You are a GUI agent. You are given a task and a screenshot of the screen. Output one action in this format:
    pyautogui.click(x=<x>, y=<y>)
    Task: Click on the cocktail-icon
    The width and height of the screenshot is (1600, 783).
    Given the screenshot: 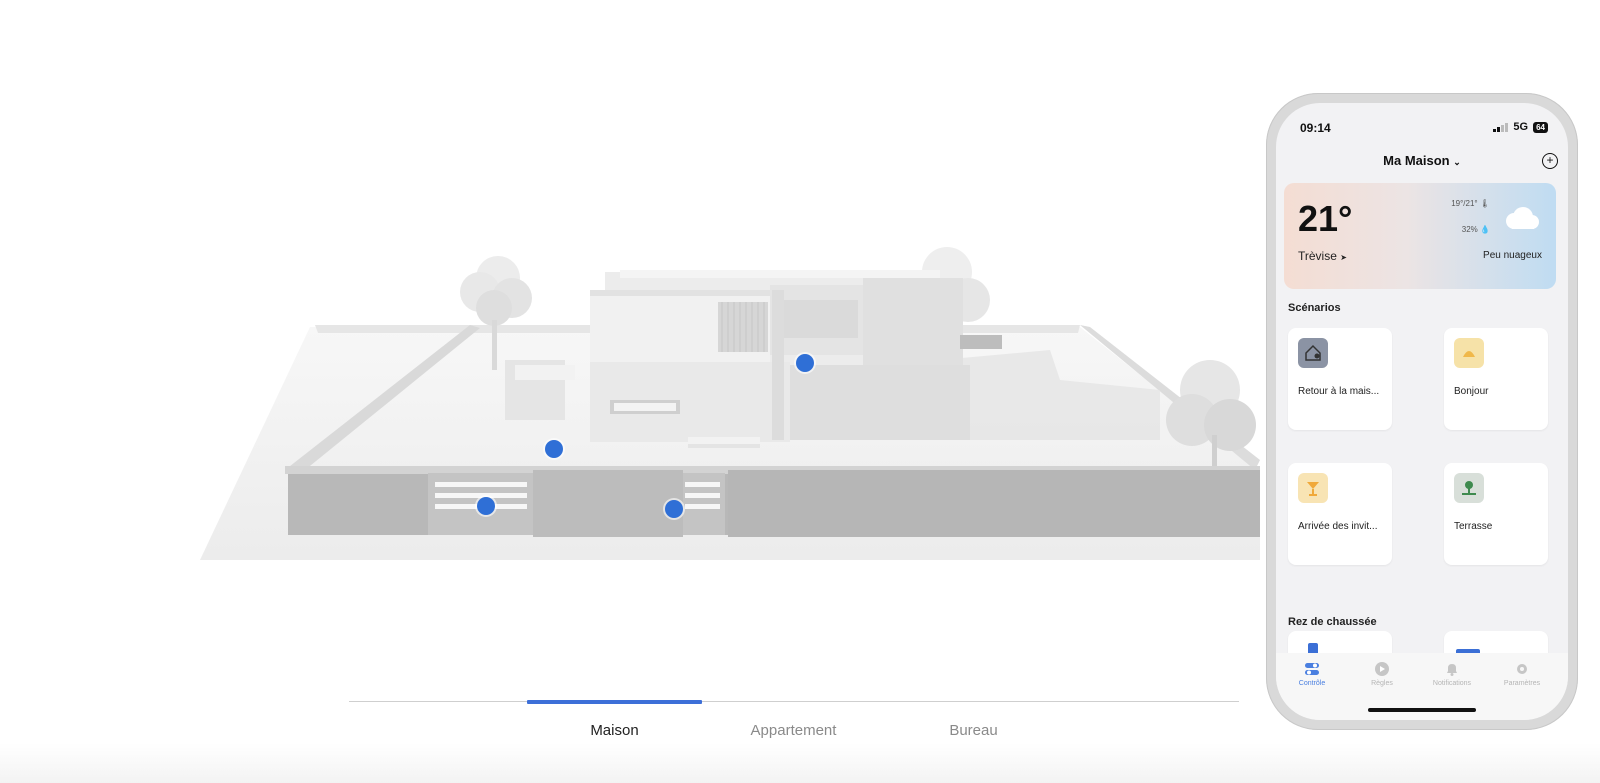 What is the action you would take?
    pyautogui.click(x=1313, y=488)
    